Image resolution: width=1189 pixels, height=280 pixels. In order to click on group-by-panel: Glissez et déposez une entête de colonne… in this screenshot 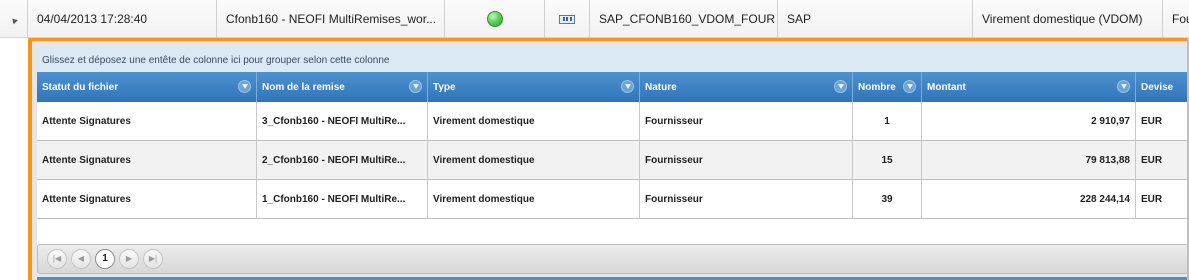, I will do `click(613, 60)`.